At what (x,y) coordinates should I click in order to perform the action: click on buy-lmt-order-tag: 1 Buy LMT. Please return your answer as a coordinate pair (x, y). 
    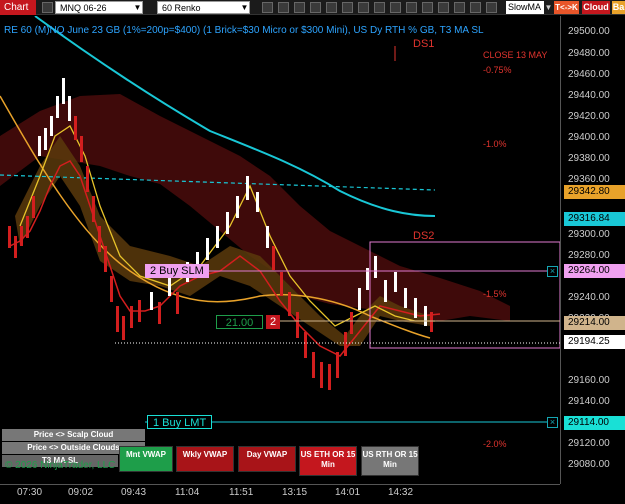
    Looking at the image, I should click on (180, 422).